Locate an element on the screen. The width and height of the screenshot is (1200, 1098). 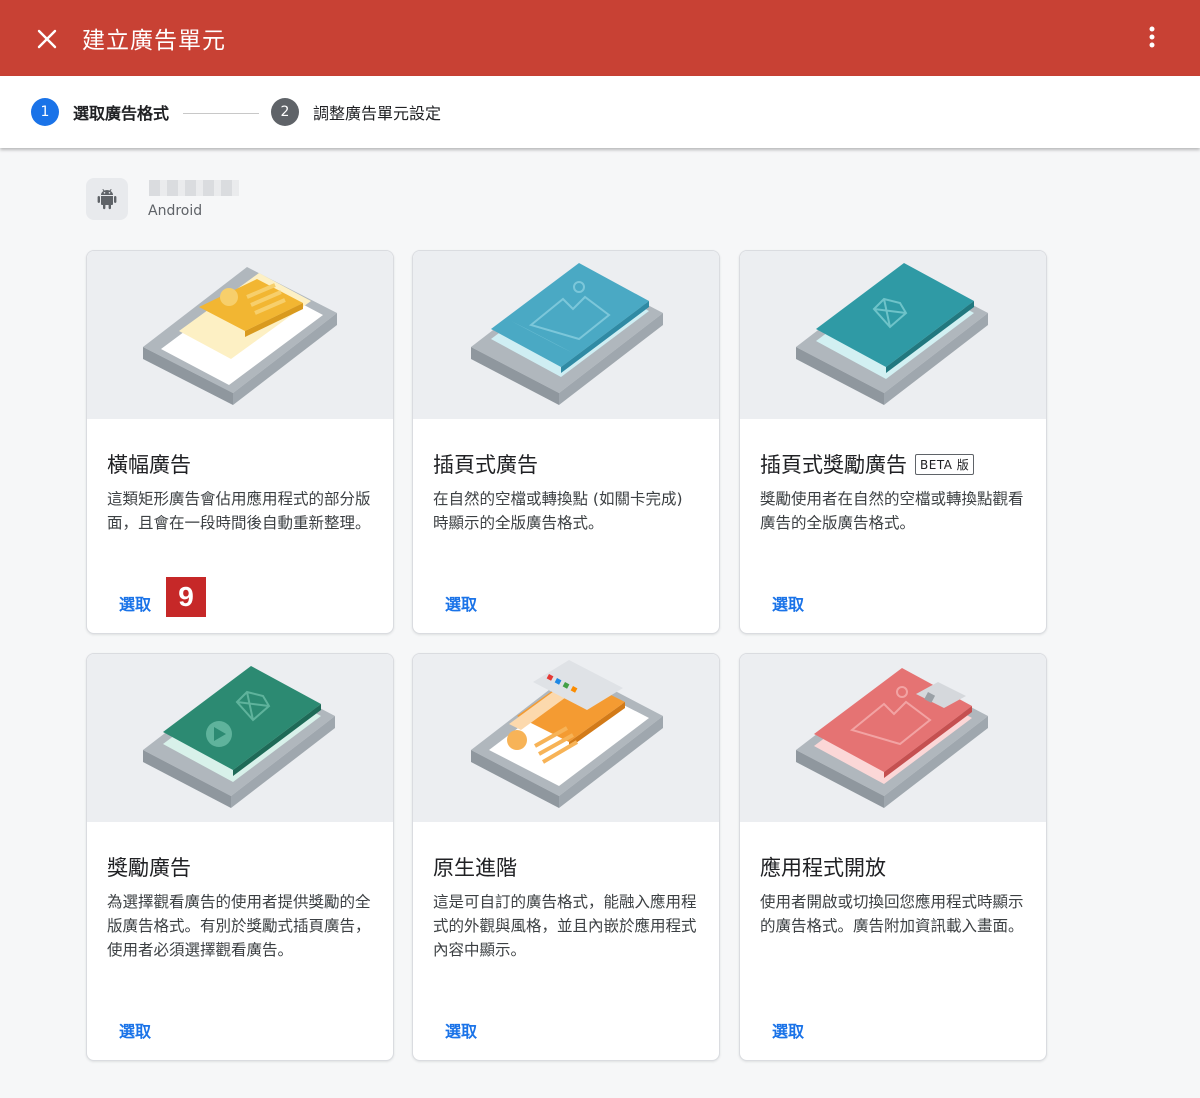
app-icon is located at coordinates (107, 199).